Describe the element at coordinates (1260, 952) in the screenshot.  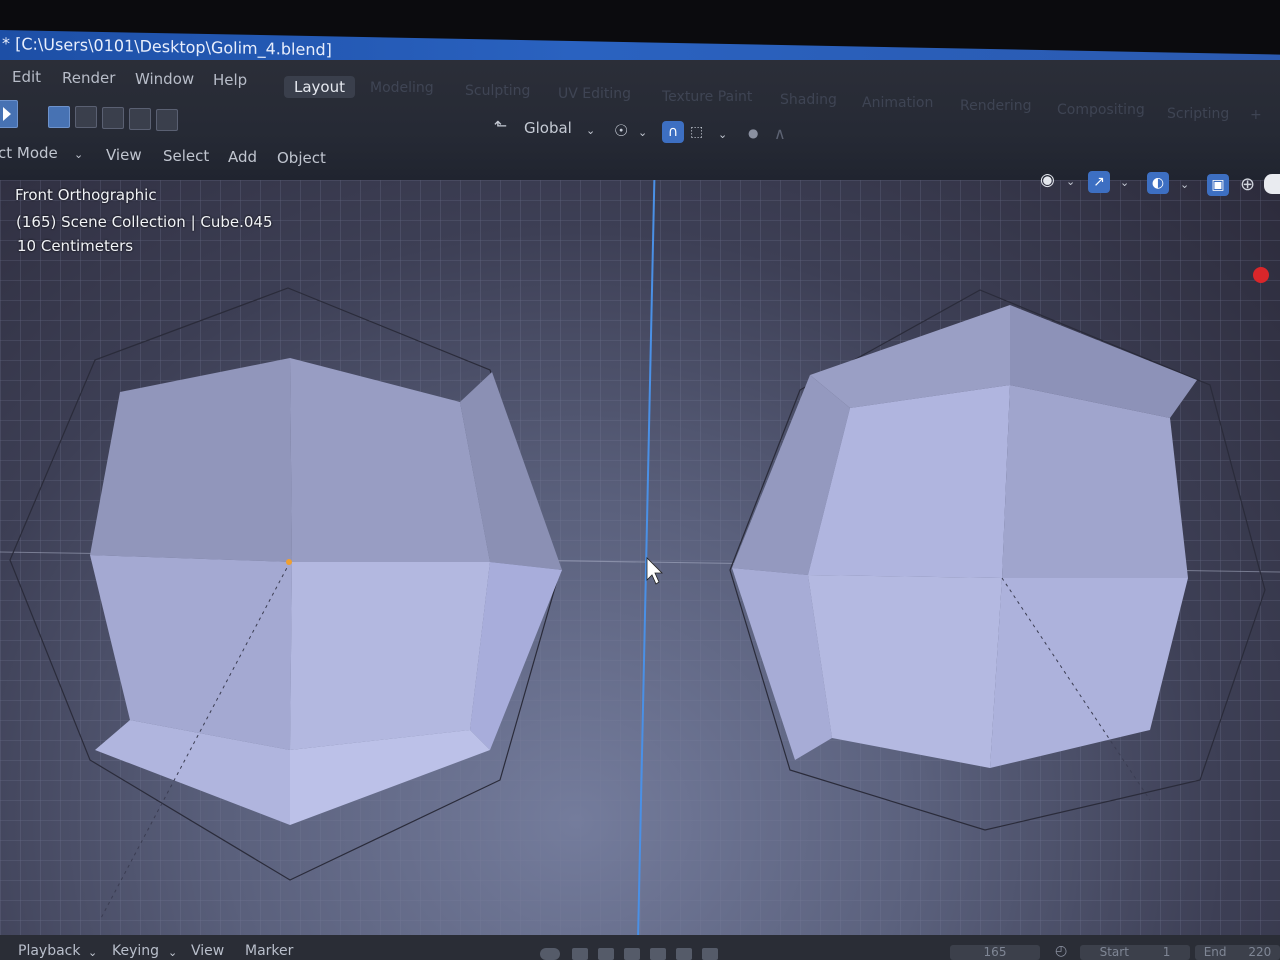
I see `end-value: 220` at that location.